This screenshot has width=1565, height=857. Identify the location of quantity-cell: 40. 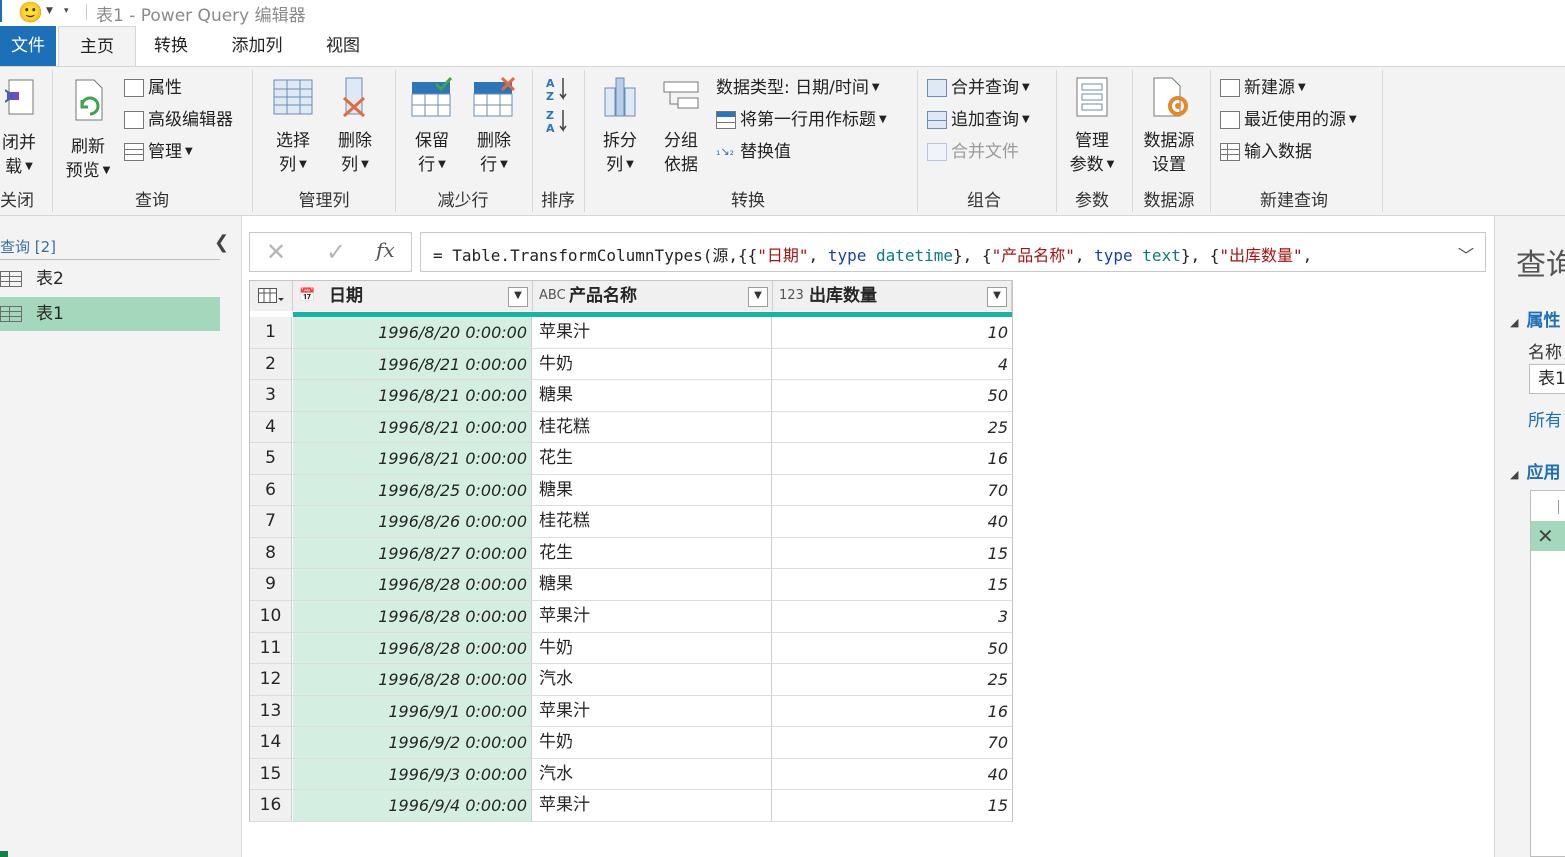
(892, 774).